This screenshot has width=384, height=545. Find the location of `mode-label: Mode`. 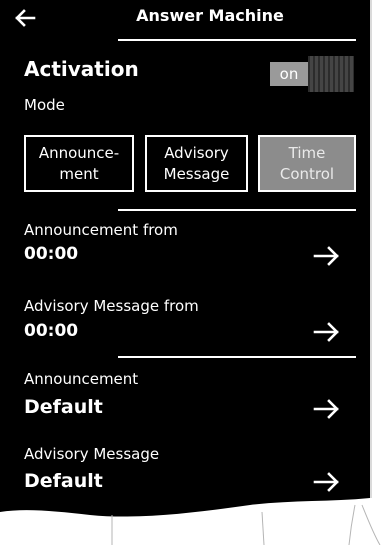

mode-label: Mode is located at coordinates (44, 105).